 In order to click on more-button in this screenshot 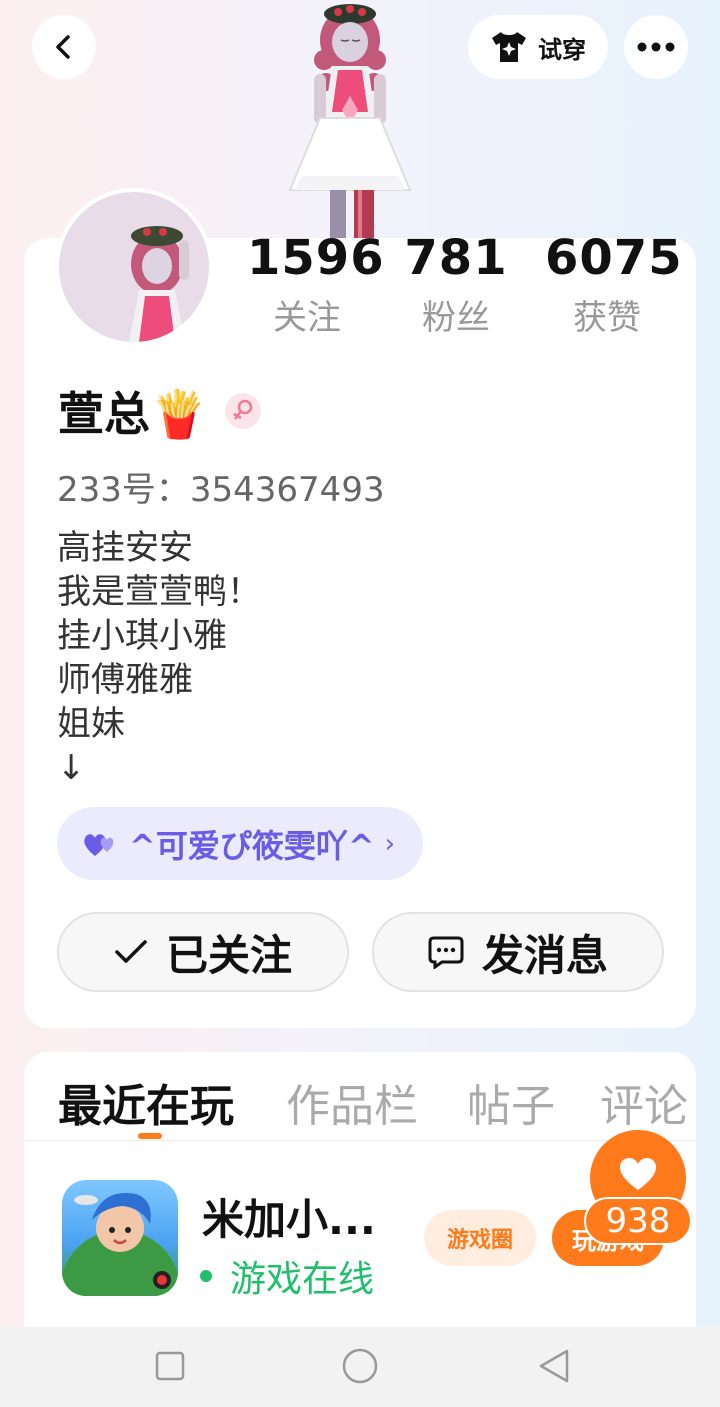, I will do `click(656, 47)`.